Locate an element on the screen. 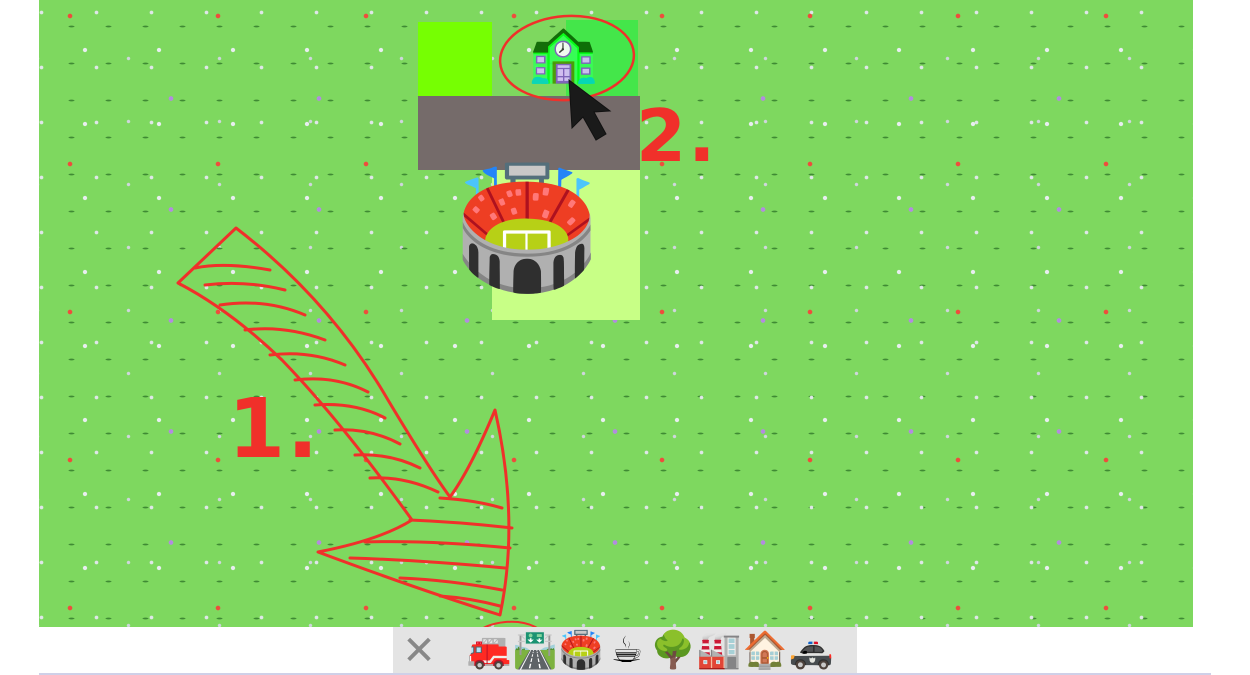  police-car-icon: 🚓 is located at coordinates (811, 651).